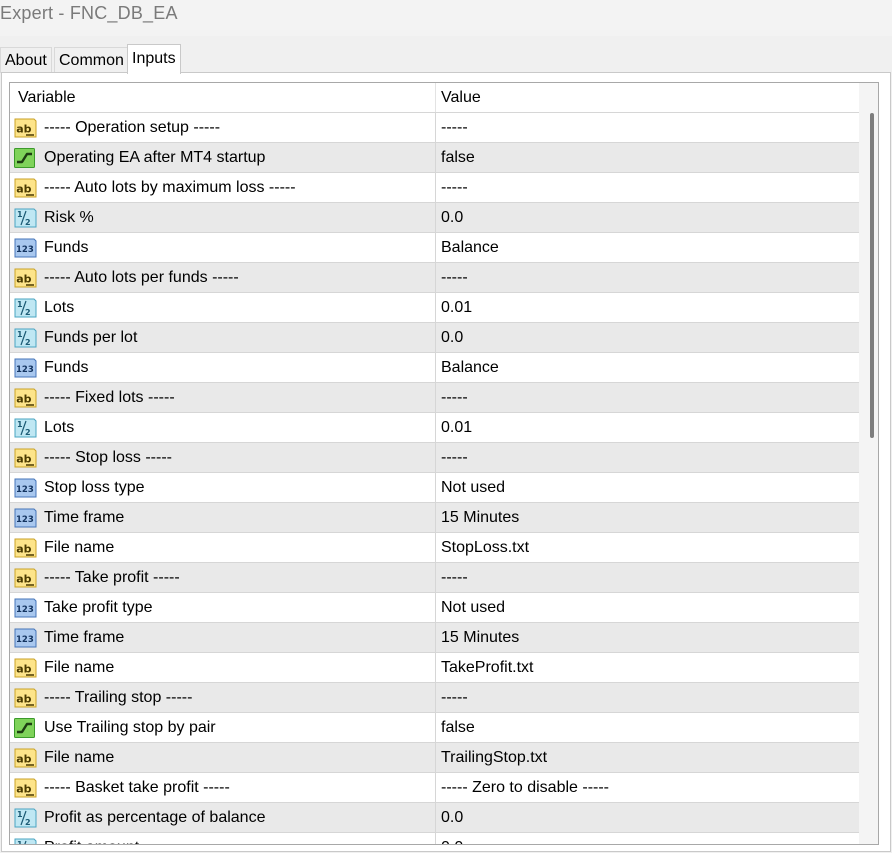 The height and width of the screenshot is (853, 892). Describe the element at coordinates (485, 547) in the screenshot. I see `value-cell: StopLoss.txt` at that location.